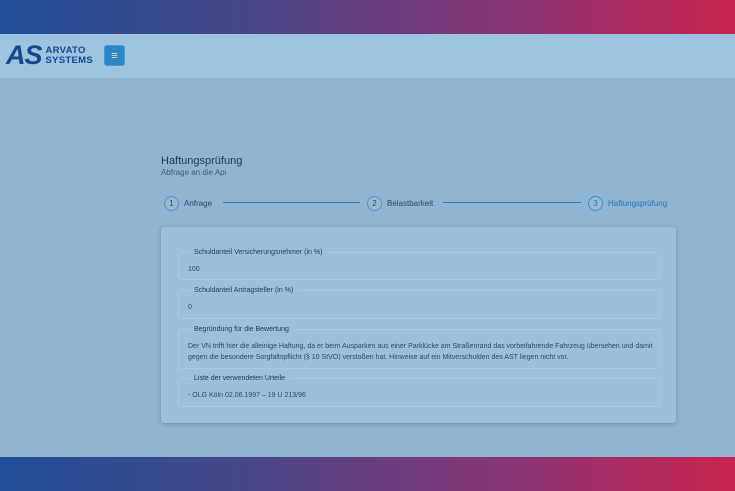 The width and height of the screenshot is (735, 491). I want to click on step-label: Anfrage, so click(198, 203).